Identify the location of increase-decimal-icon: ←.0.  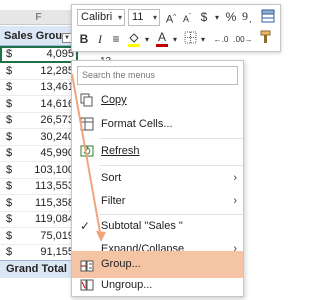
(221, 39).